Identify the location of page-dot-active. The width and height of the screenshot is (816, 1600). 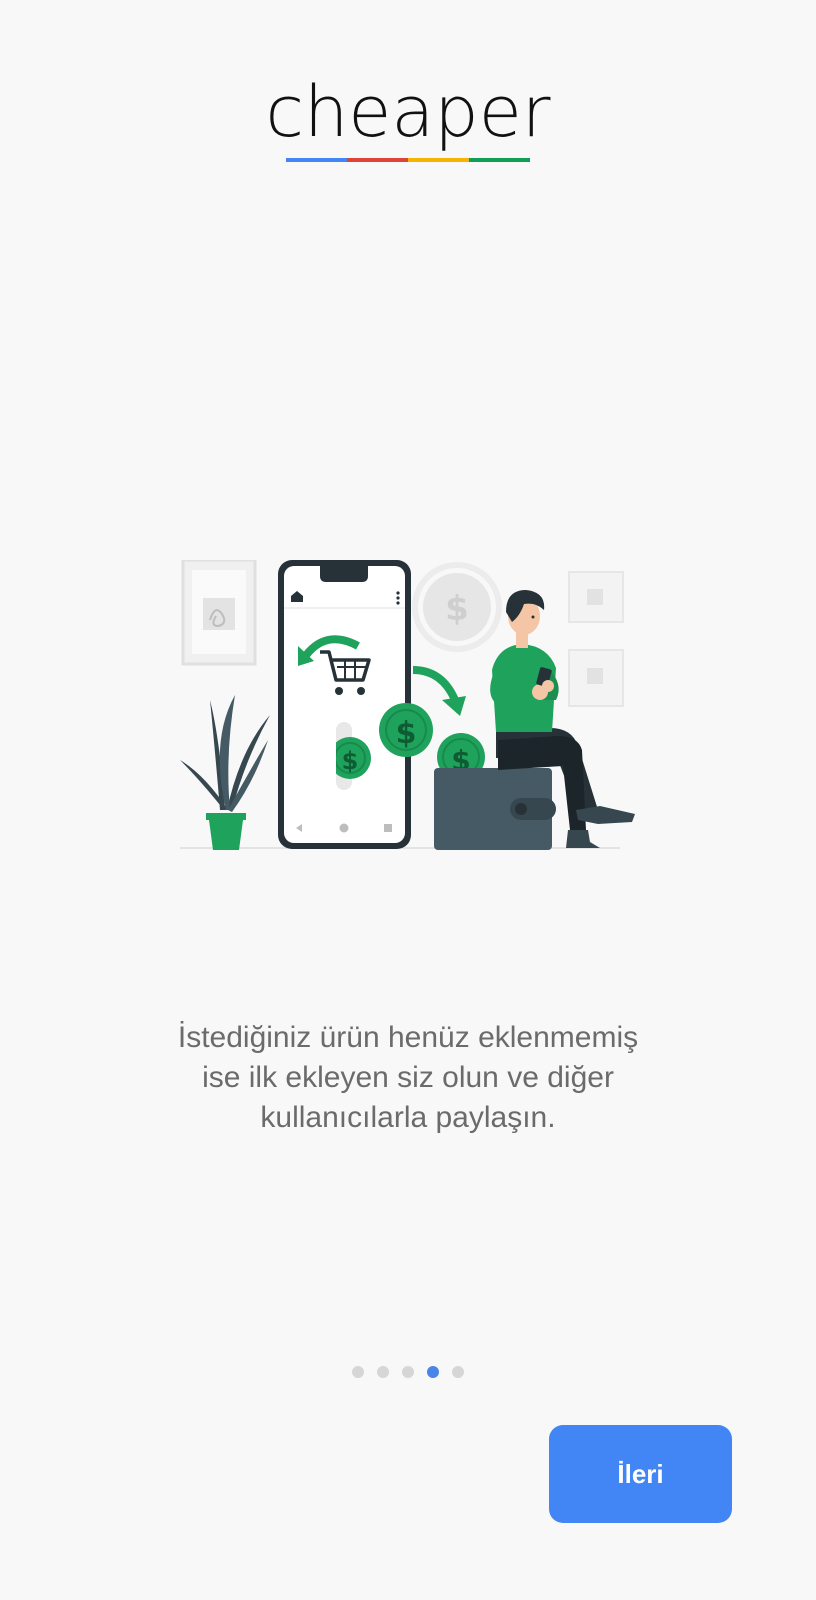
(433, 1372).